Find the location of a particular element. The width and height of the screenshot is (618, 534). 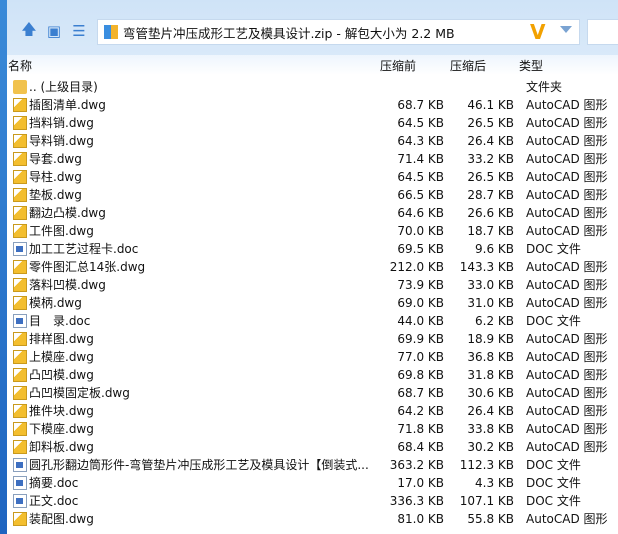

zip-archive-icon is located at coordinates (111, 32).